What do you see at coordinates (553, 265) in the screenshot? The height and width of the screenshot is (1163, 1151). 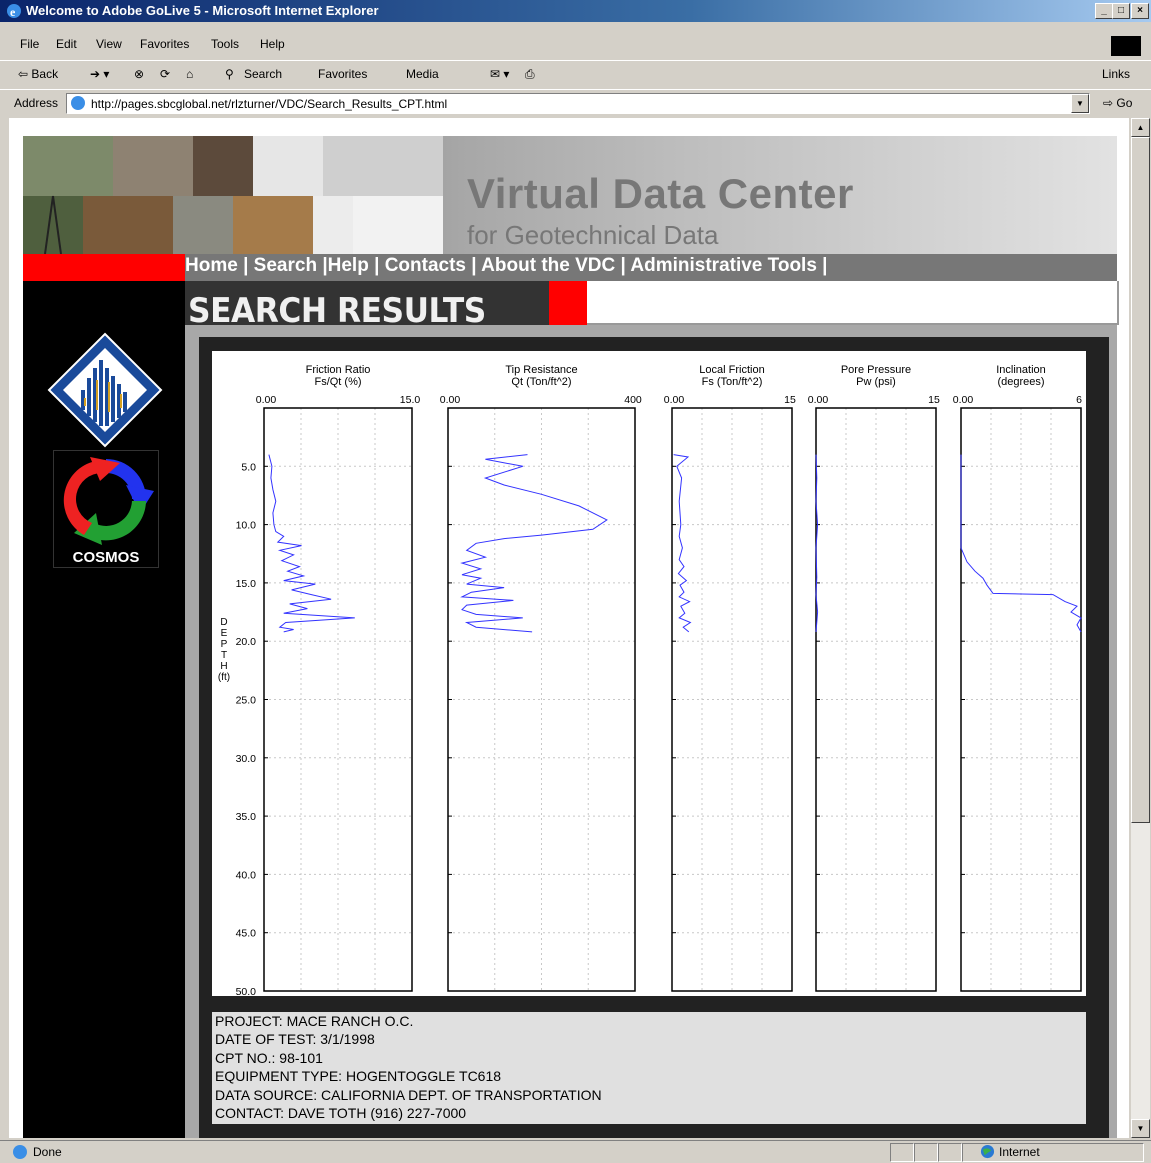 I see `nav-about: About the VDC |` at bounding box center [553, 265].